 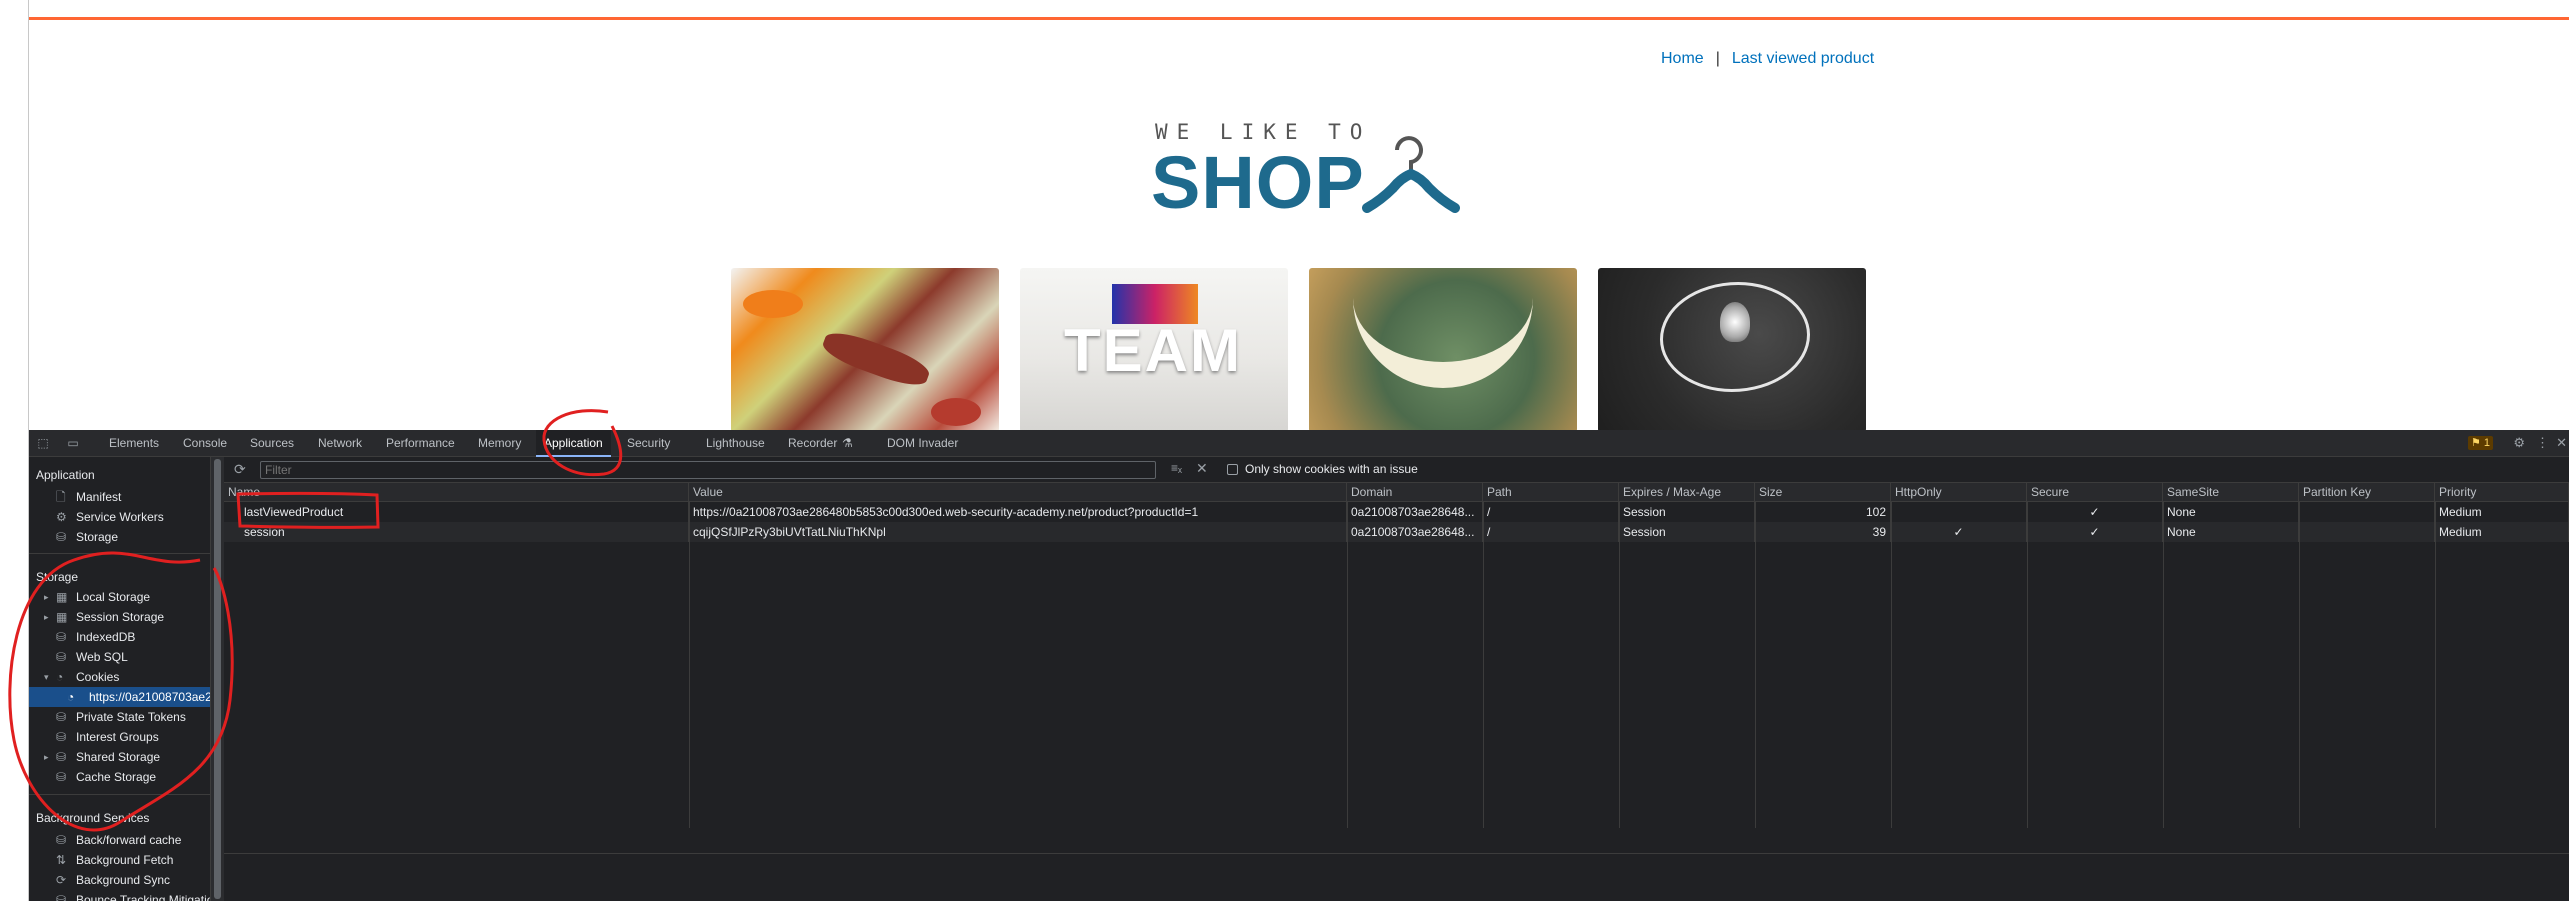 I want to click on cell-name: session, so click(x=456, y=532).